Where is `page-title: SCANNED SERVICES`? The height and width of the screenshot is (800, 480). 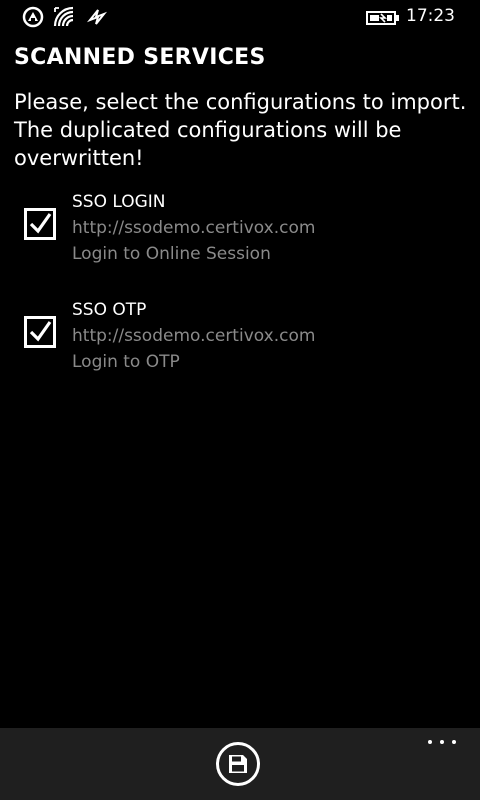 page-title: SCANNED SERVICES is located at coordinates (140, 57).